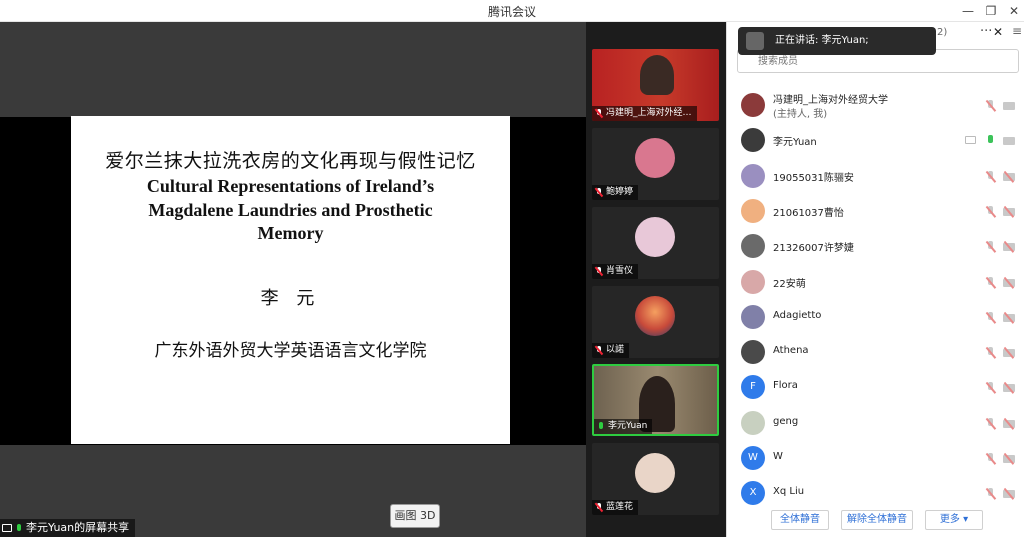 The width and height of the screenshot is (1024, 537). Describe the element at coordinates (875, 423) in the screenshot. I see `member-row: geng` at that location.